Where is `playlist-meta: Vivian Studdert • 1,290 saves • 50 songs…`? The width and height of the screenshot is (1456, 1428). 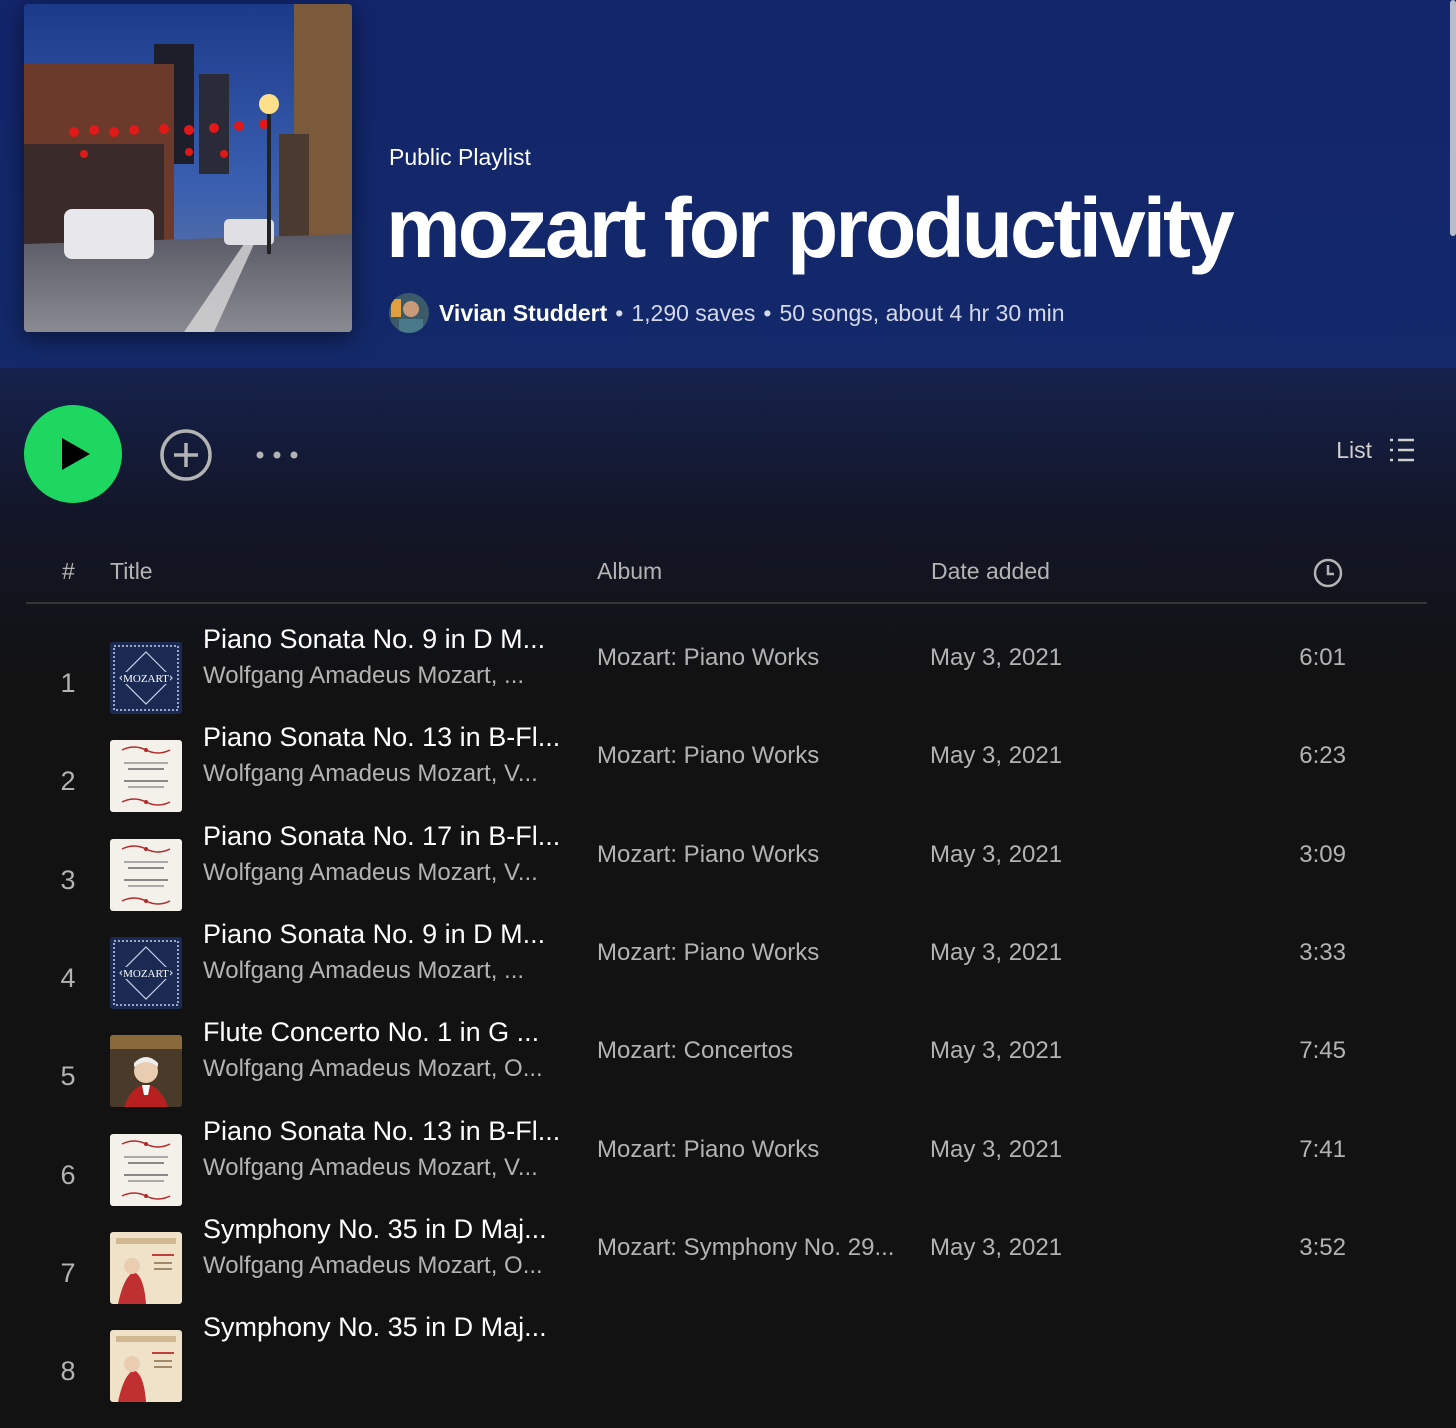
playlist-meta: Vivian Studdert • 1,290 saves • 50 songs… is located at coordinates (727, 313).